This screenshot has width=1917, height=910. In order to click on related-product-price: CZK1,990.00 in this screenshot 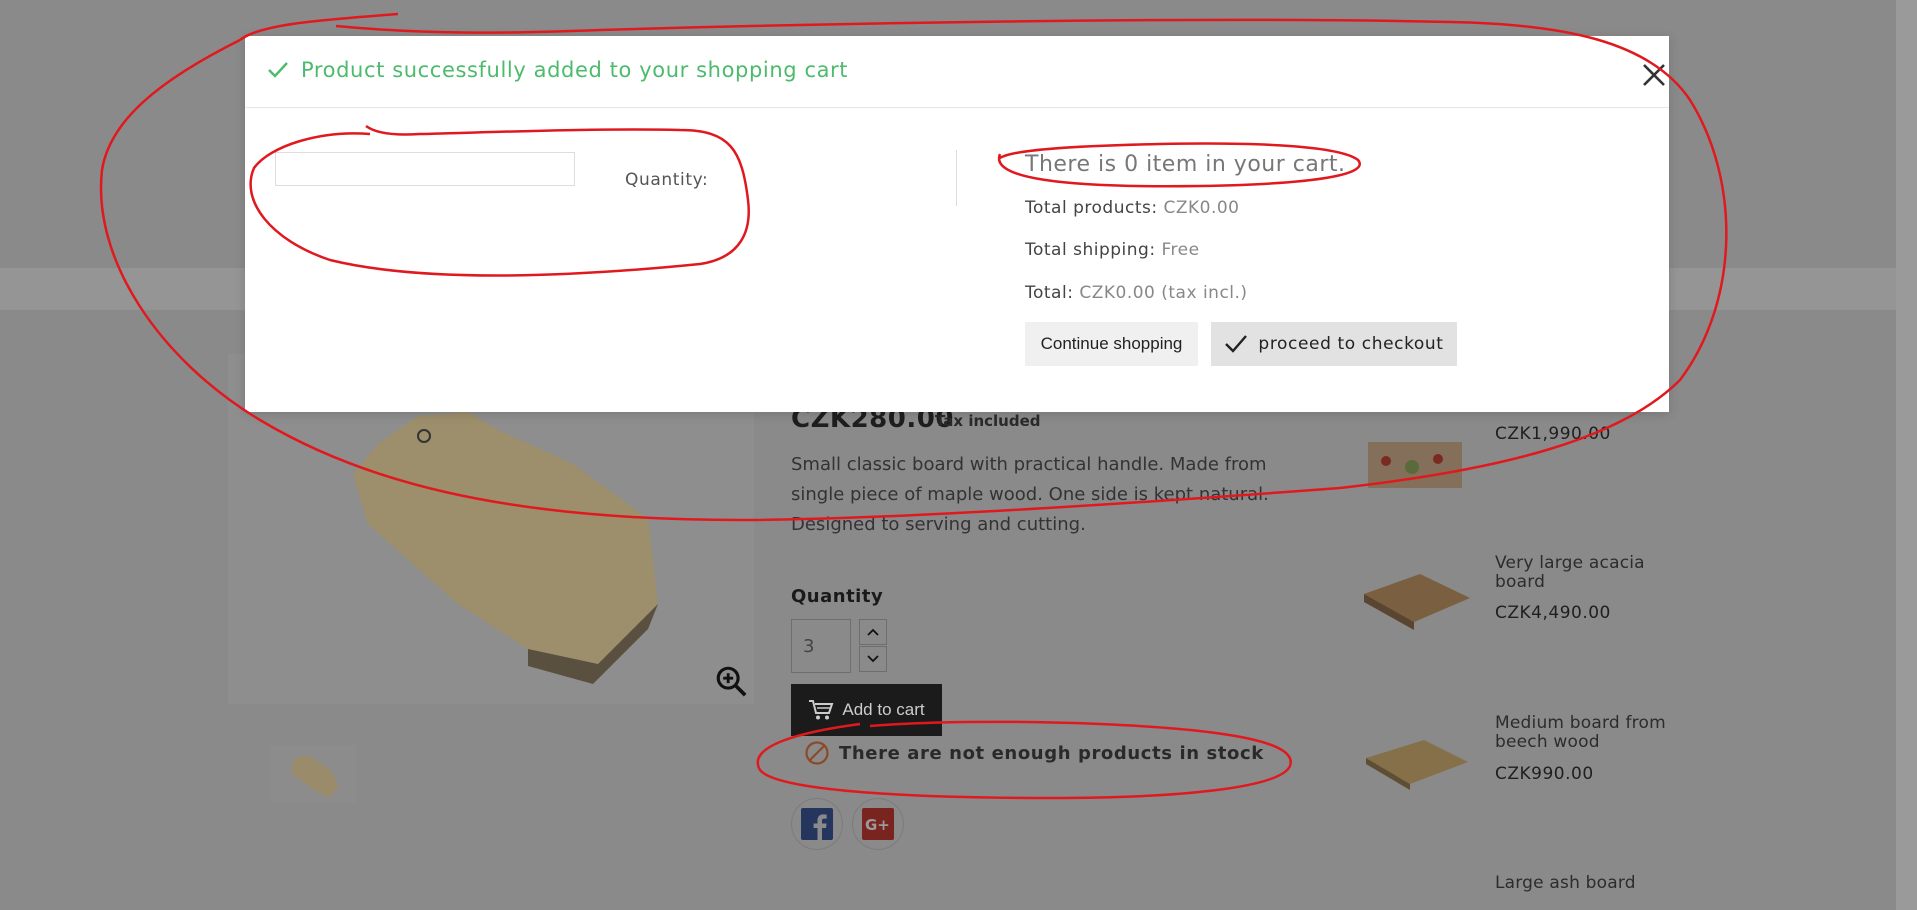, I will do `click(1553, 434)`.